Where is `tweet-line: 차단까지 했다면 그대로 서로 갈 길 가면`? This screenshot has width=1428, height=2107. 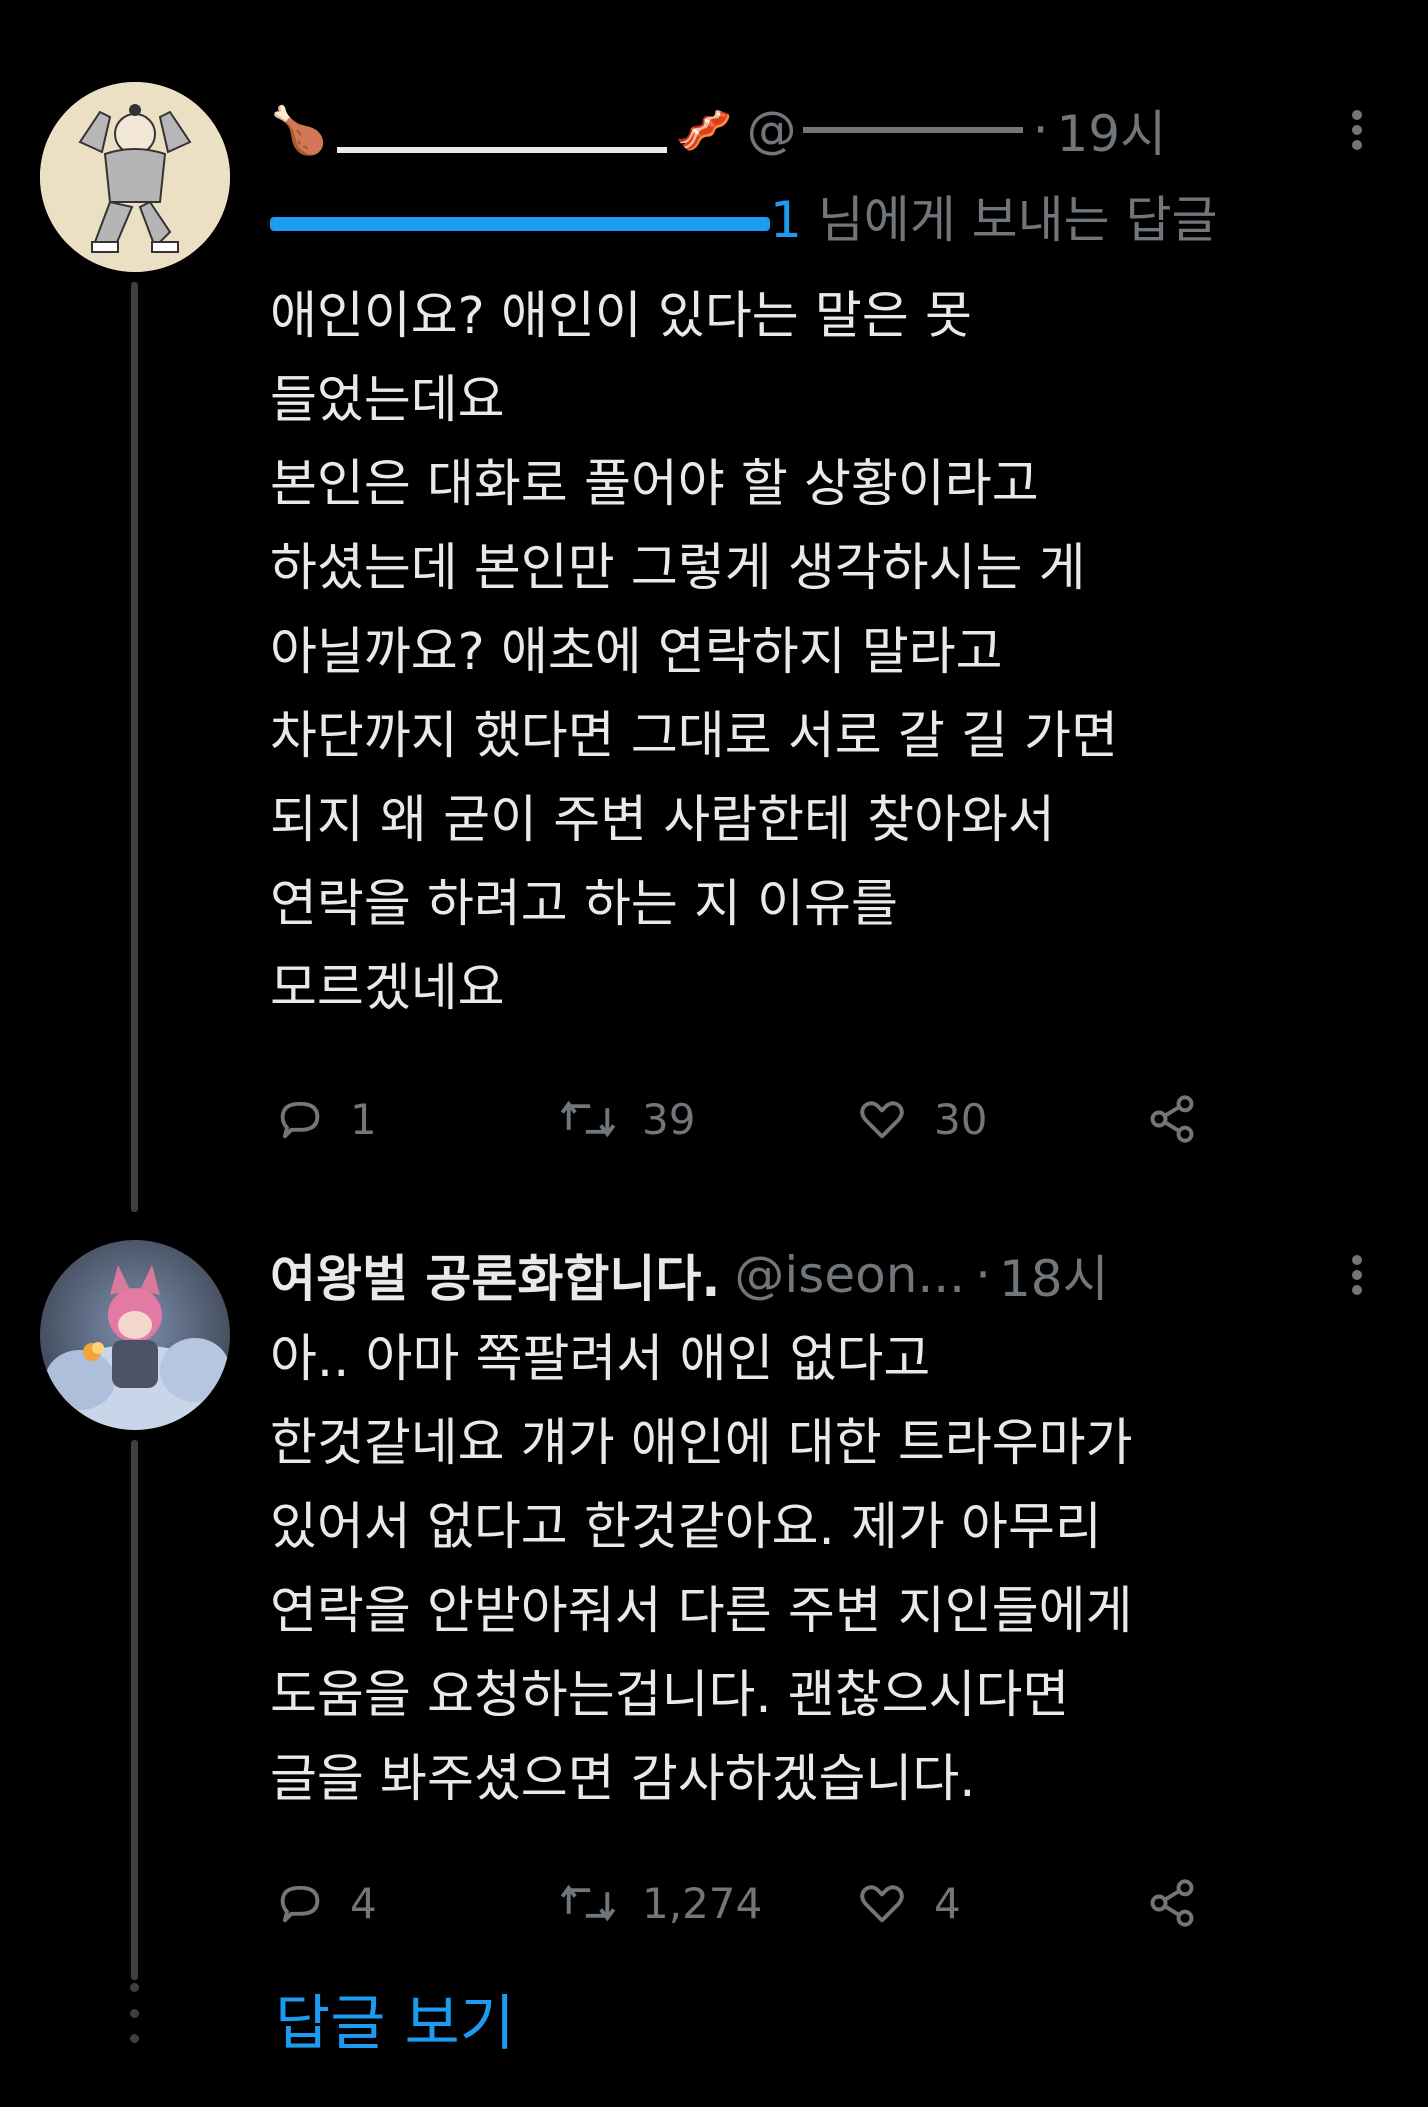 tweet-line: 차단까지 했다면 그대로 서로 갈 길 가면 is located at coordinates (694, 736).